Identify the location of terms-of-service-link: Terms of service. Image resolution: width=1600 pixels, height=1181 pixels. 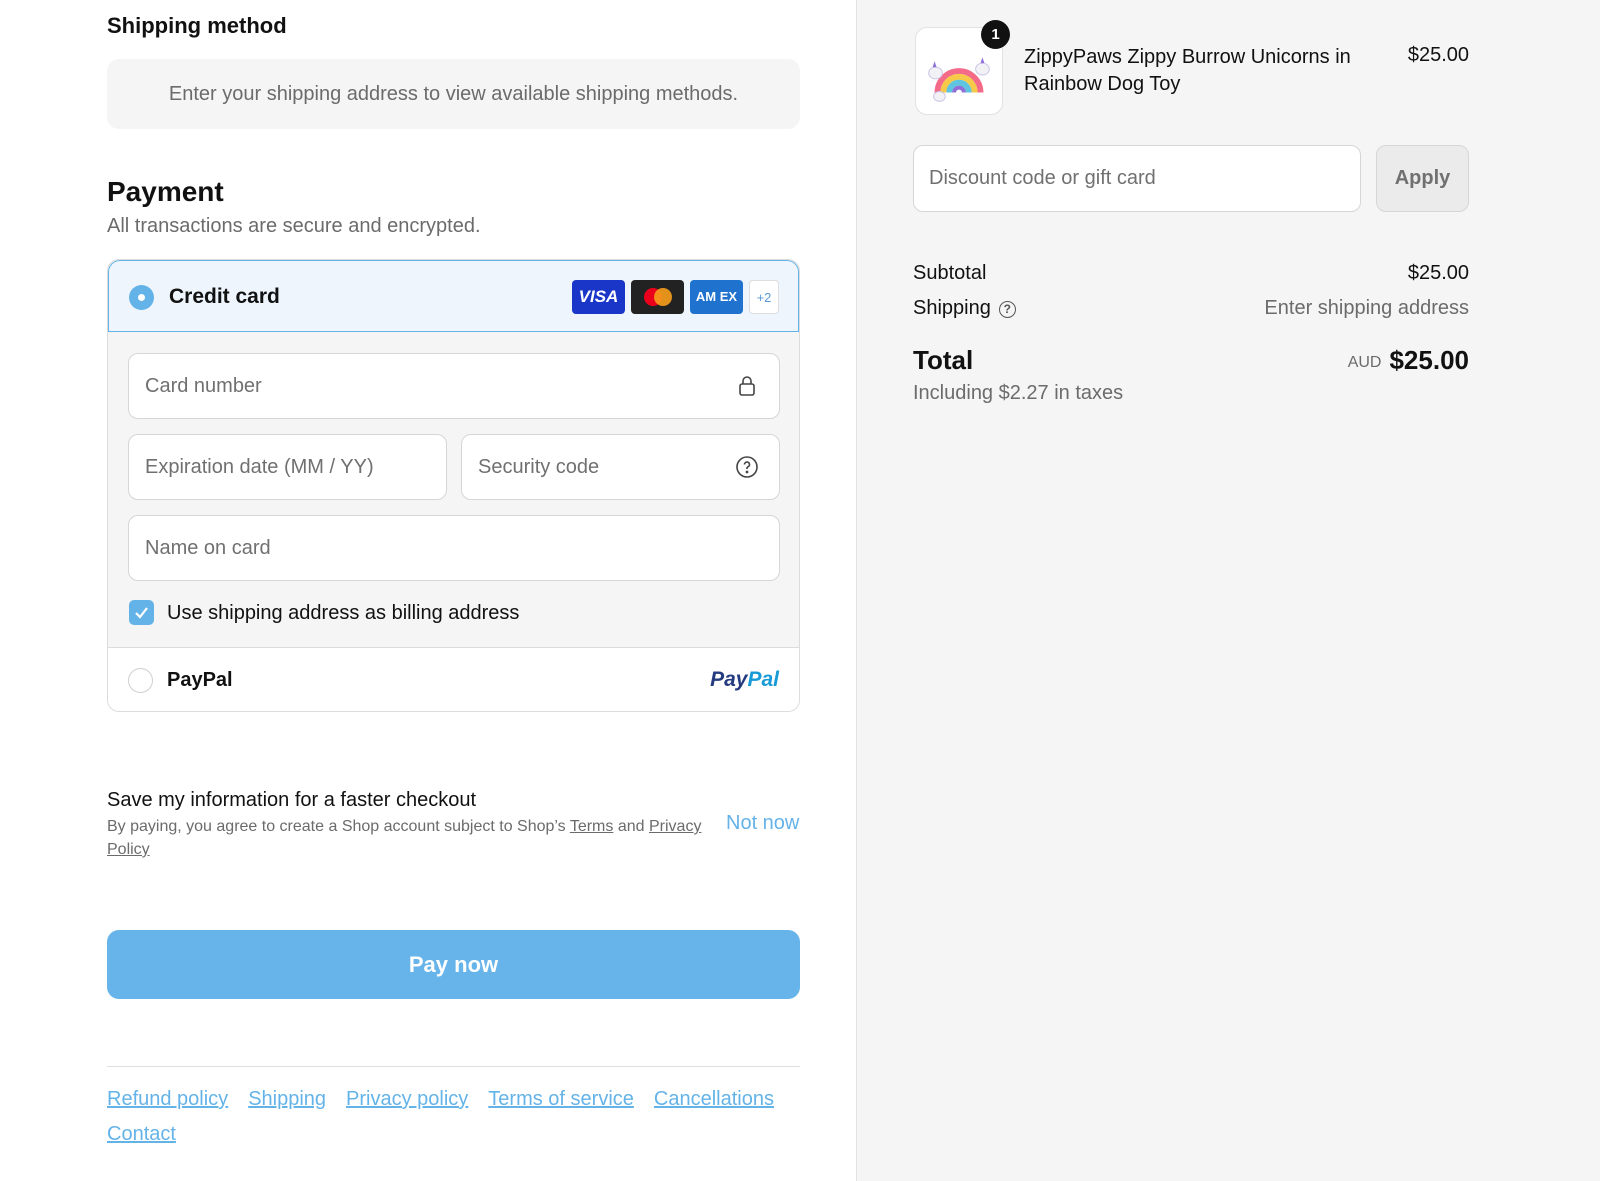
(561, 1099).